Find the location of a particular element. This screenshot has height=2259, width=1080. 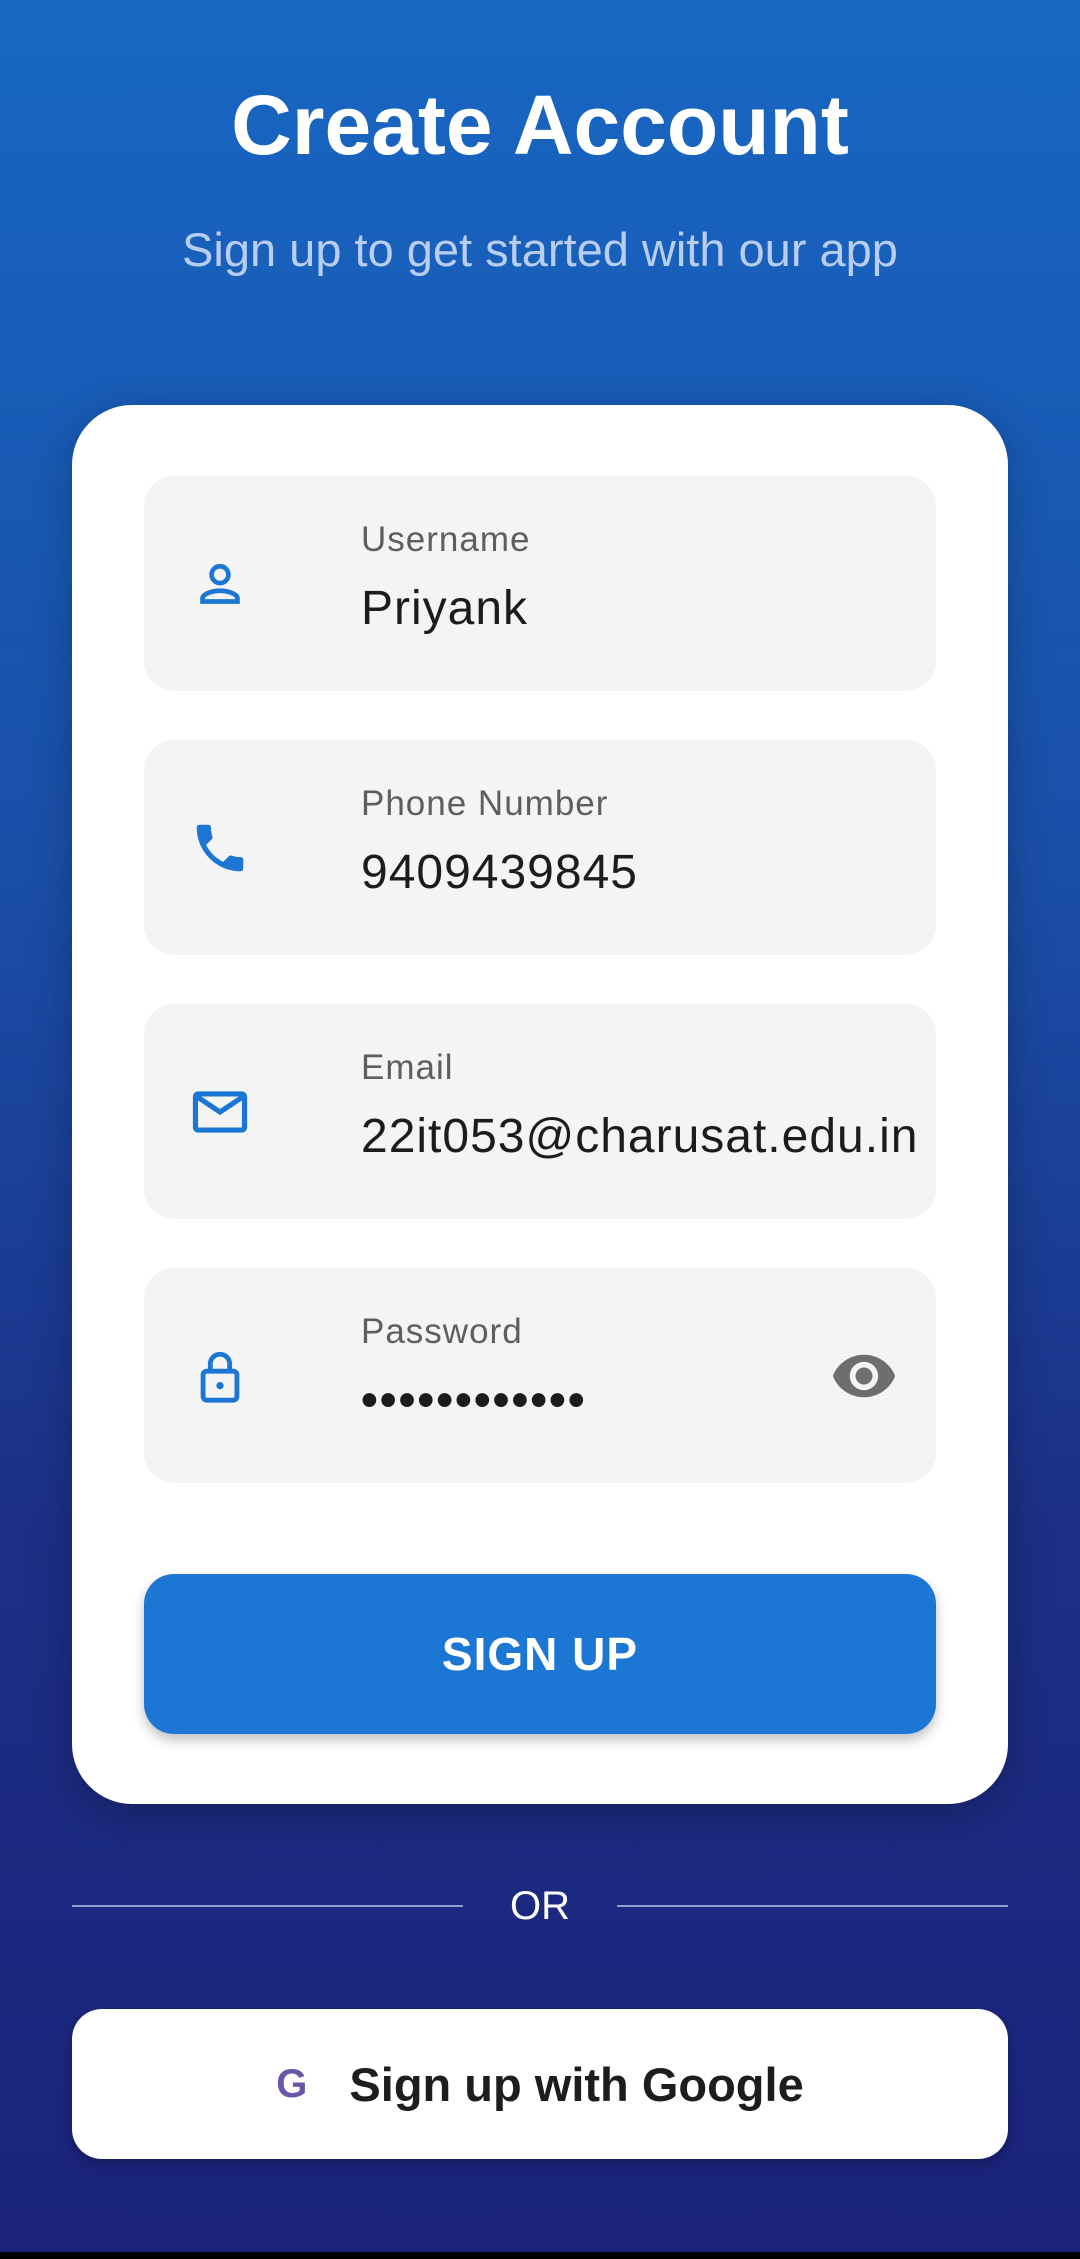

or-text: OR is located at coordinates (540, 1906).